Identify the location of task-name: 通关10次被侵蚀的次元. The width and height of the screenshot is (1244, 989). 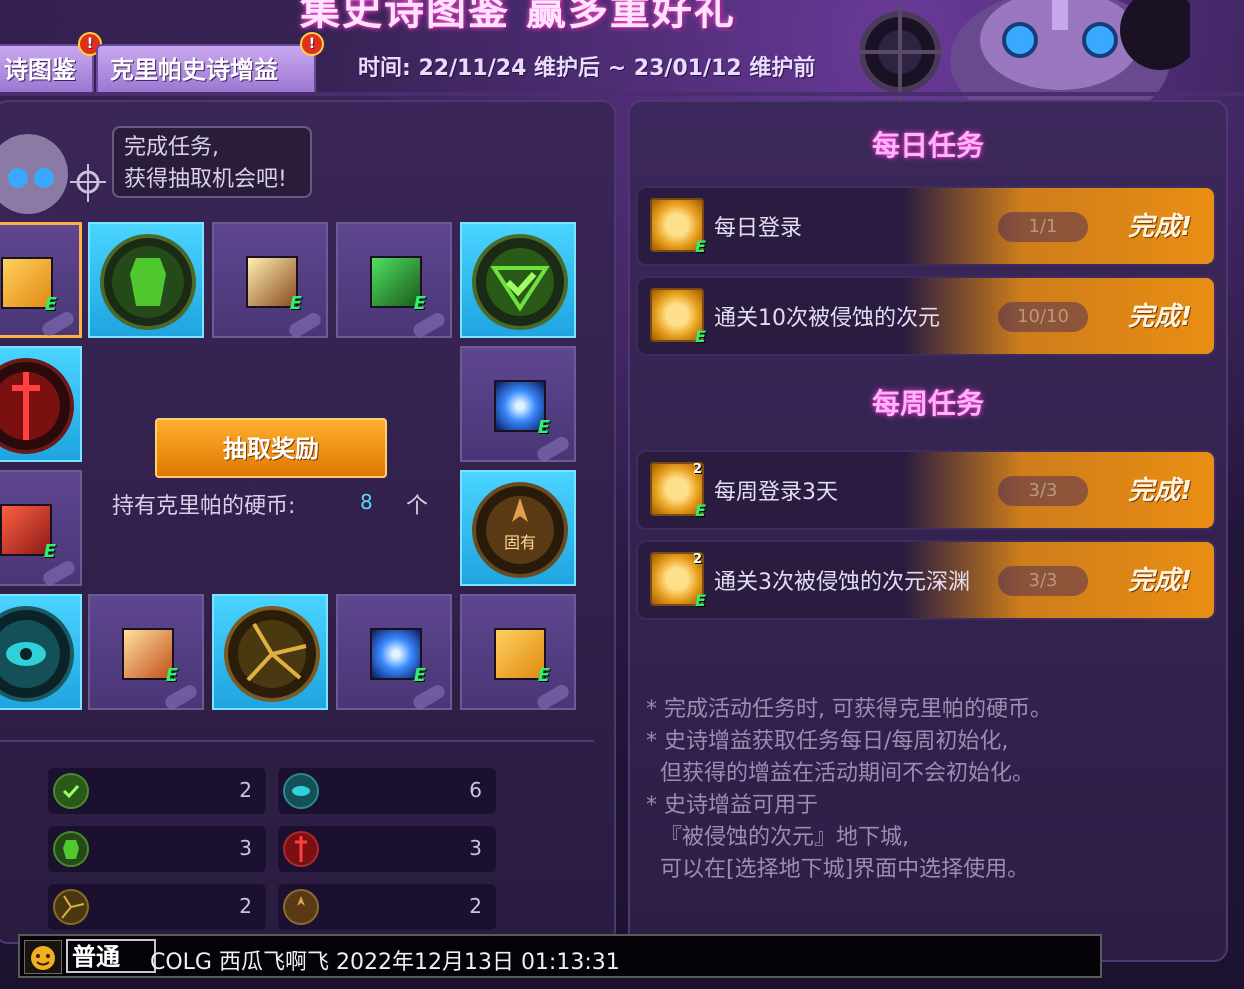
(827, 318).